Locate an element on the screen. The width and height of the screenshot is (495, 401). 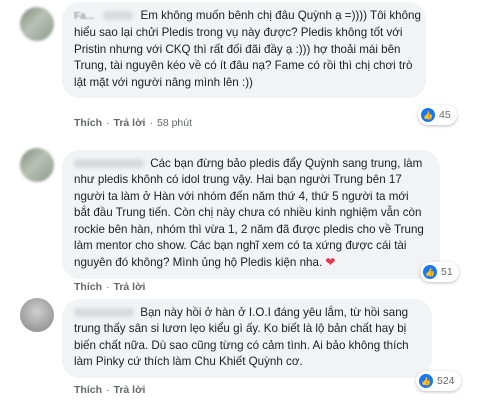
reaction-summary: 👍 524 is located at coordinates (438, 381).